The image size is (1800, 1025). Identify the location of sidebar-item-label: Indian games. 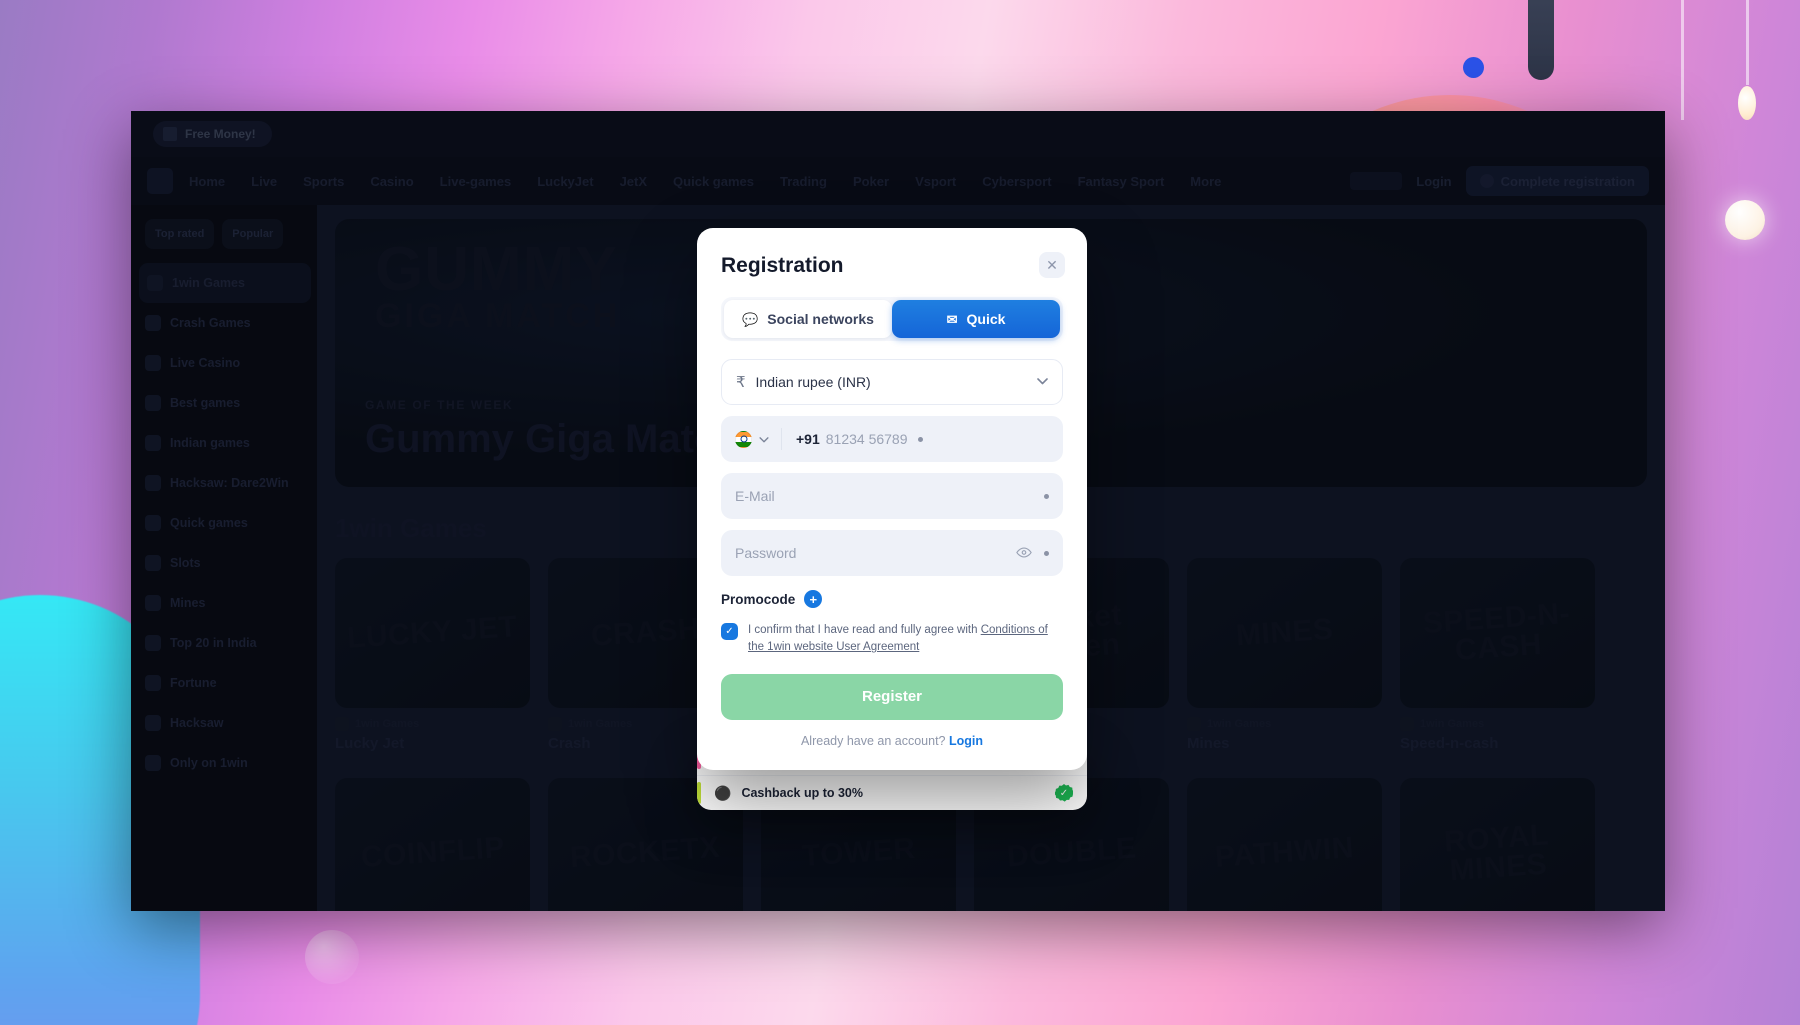
(210, 443).